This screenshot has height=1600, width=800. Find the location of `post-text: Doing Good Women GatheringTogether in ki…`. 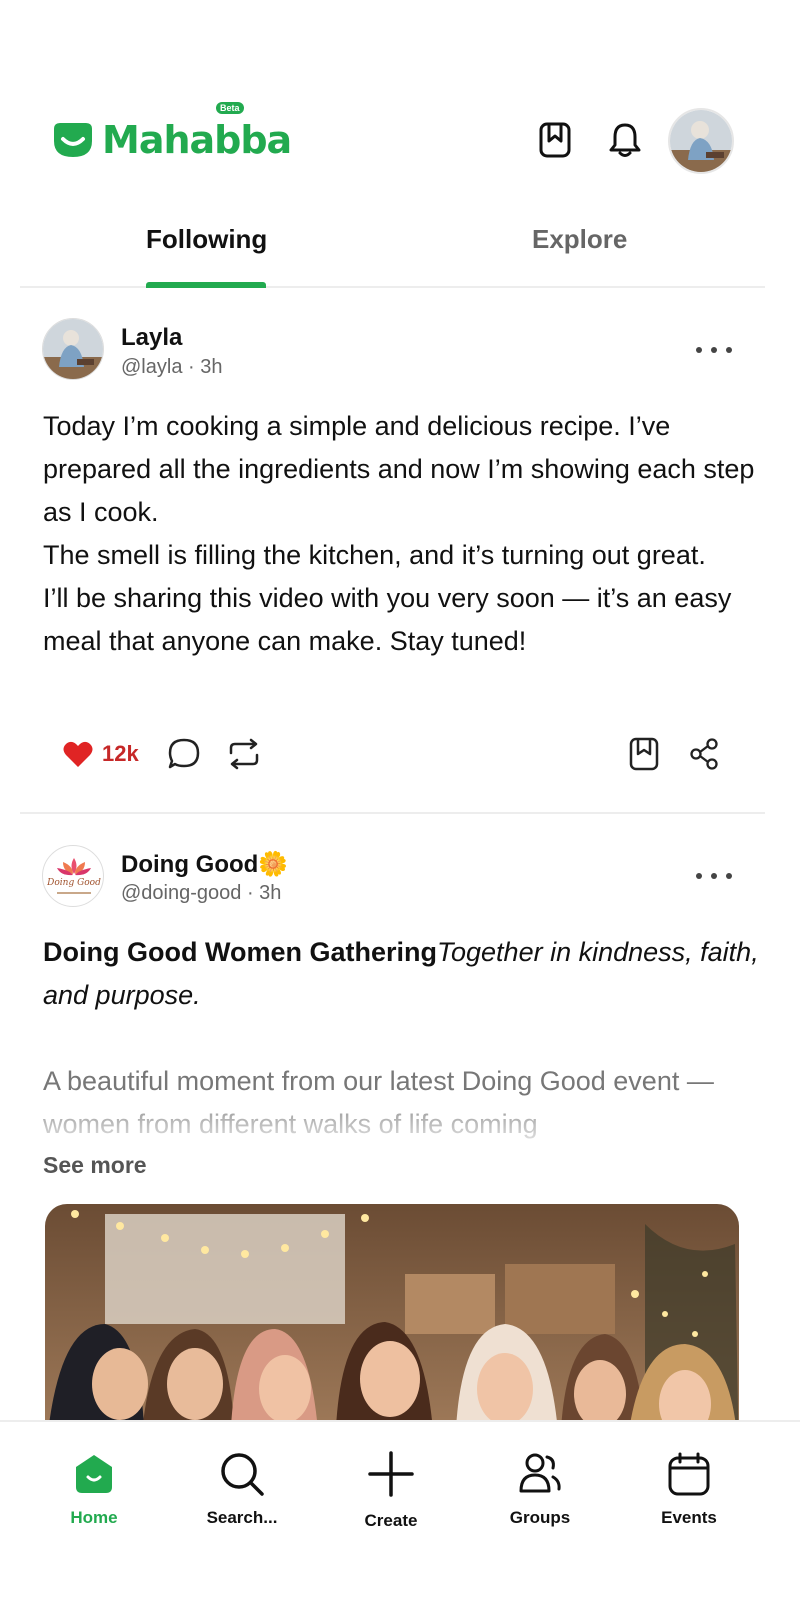

post-text: Doing Good Women GatheringTogether in ki… is located at coordinates (403, 1038).